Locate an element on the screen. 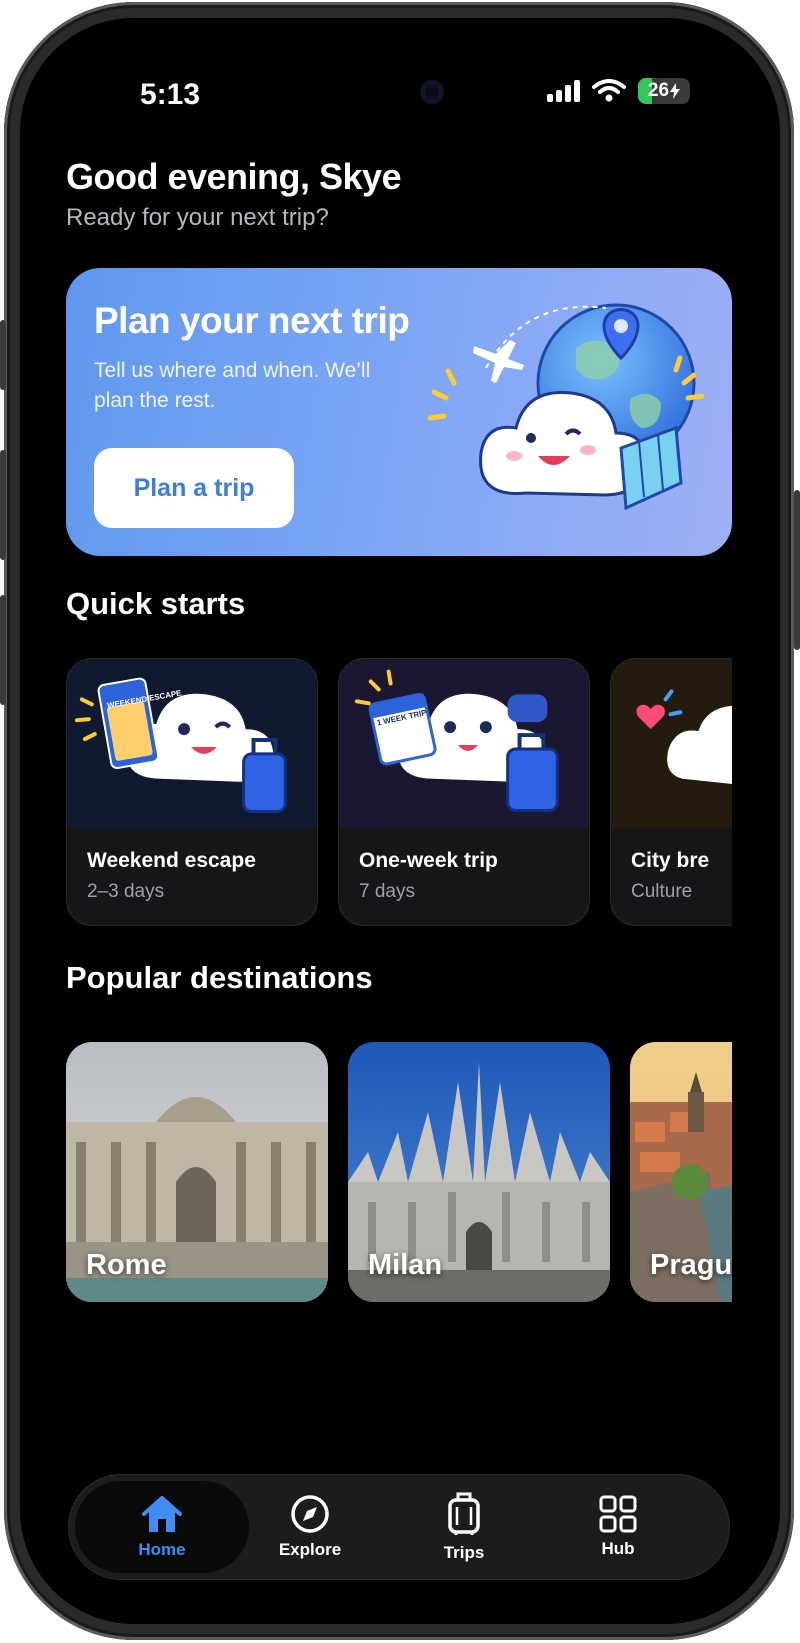  quick-start-card-one-week: 1 WEEK TRIP One-week trip 7 days is located at coordinates (464, 792).